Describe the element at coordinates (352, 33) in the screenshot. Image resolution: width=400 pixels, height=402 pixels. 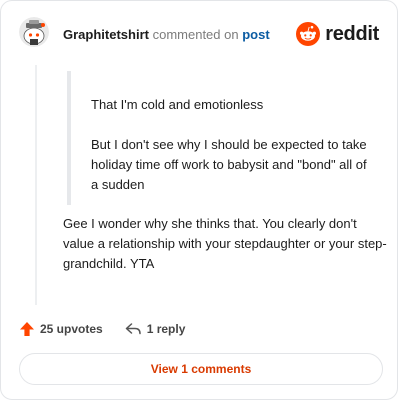
I see `brand-wordmark: reddit` at that location.